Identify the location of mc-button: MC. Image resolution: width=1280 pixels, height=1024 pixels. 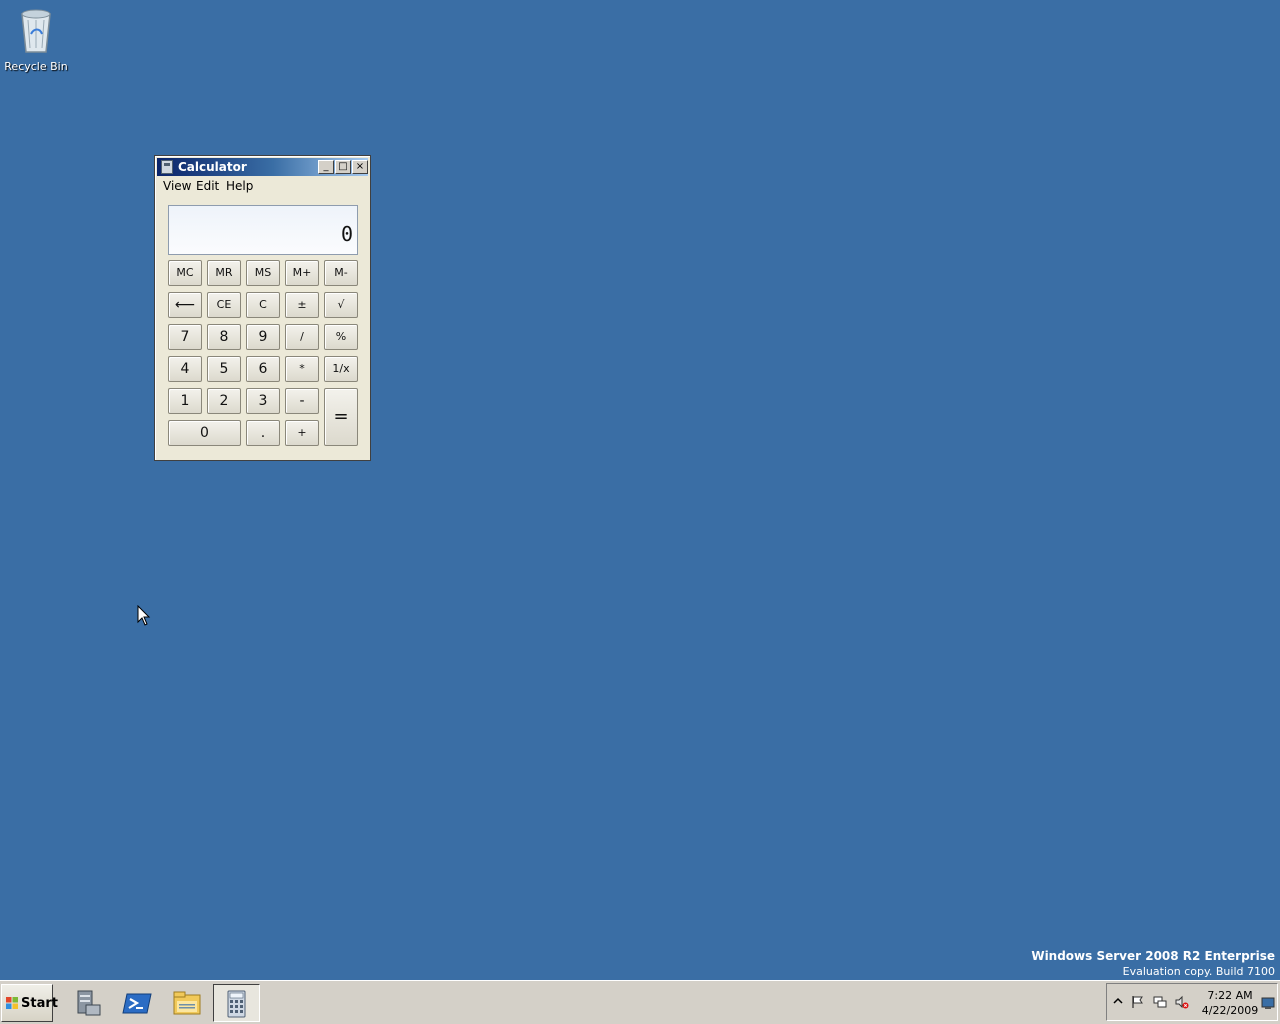
(185, 273).